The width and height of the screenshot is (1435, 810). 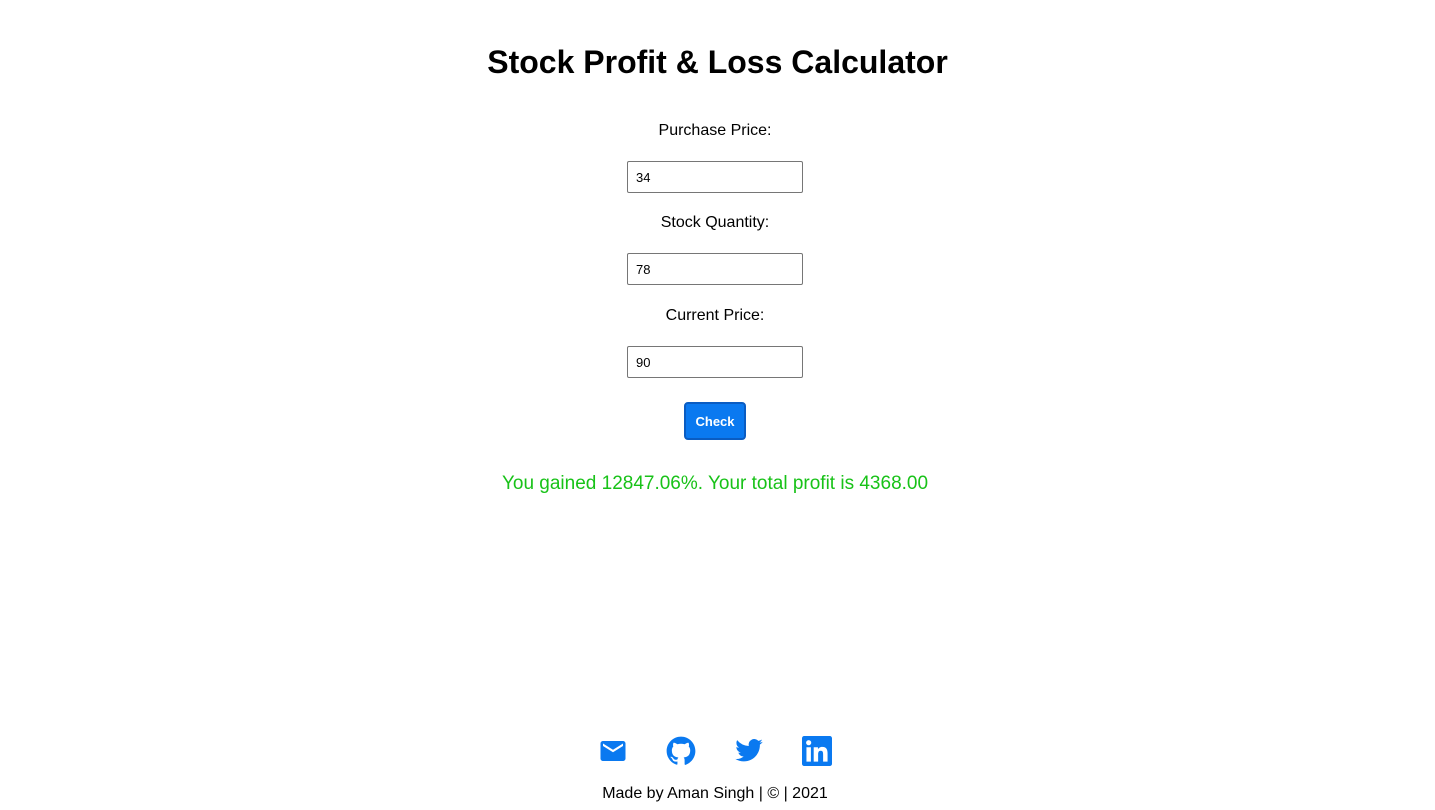 I want to click on page-title: Stock Profit & Loss Calculator, so click(x=717, y=62).